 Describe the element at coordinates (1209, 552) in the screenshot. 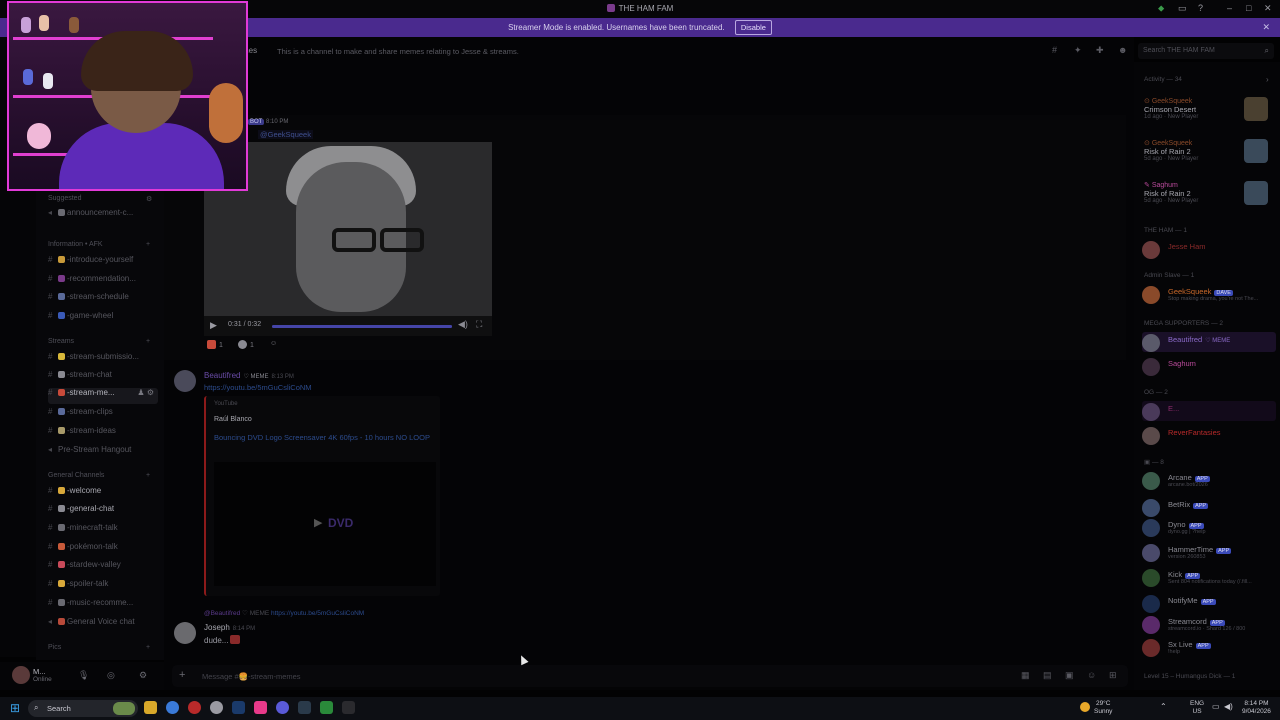

I see `member-item: HammerTime APP version 260853` at that location.